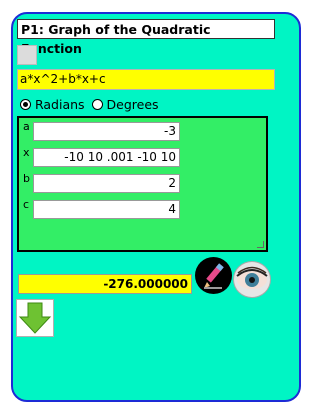 The height and width of the screenshot is (419, 320). I want to click on down-arrow-icon, so click(35, 318).